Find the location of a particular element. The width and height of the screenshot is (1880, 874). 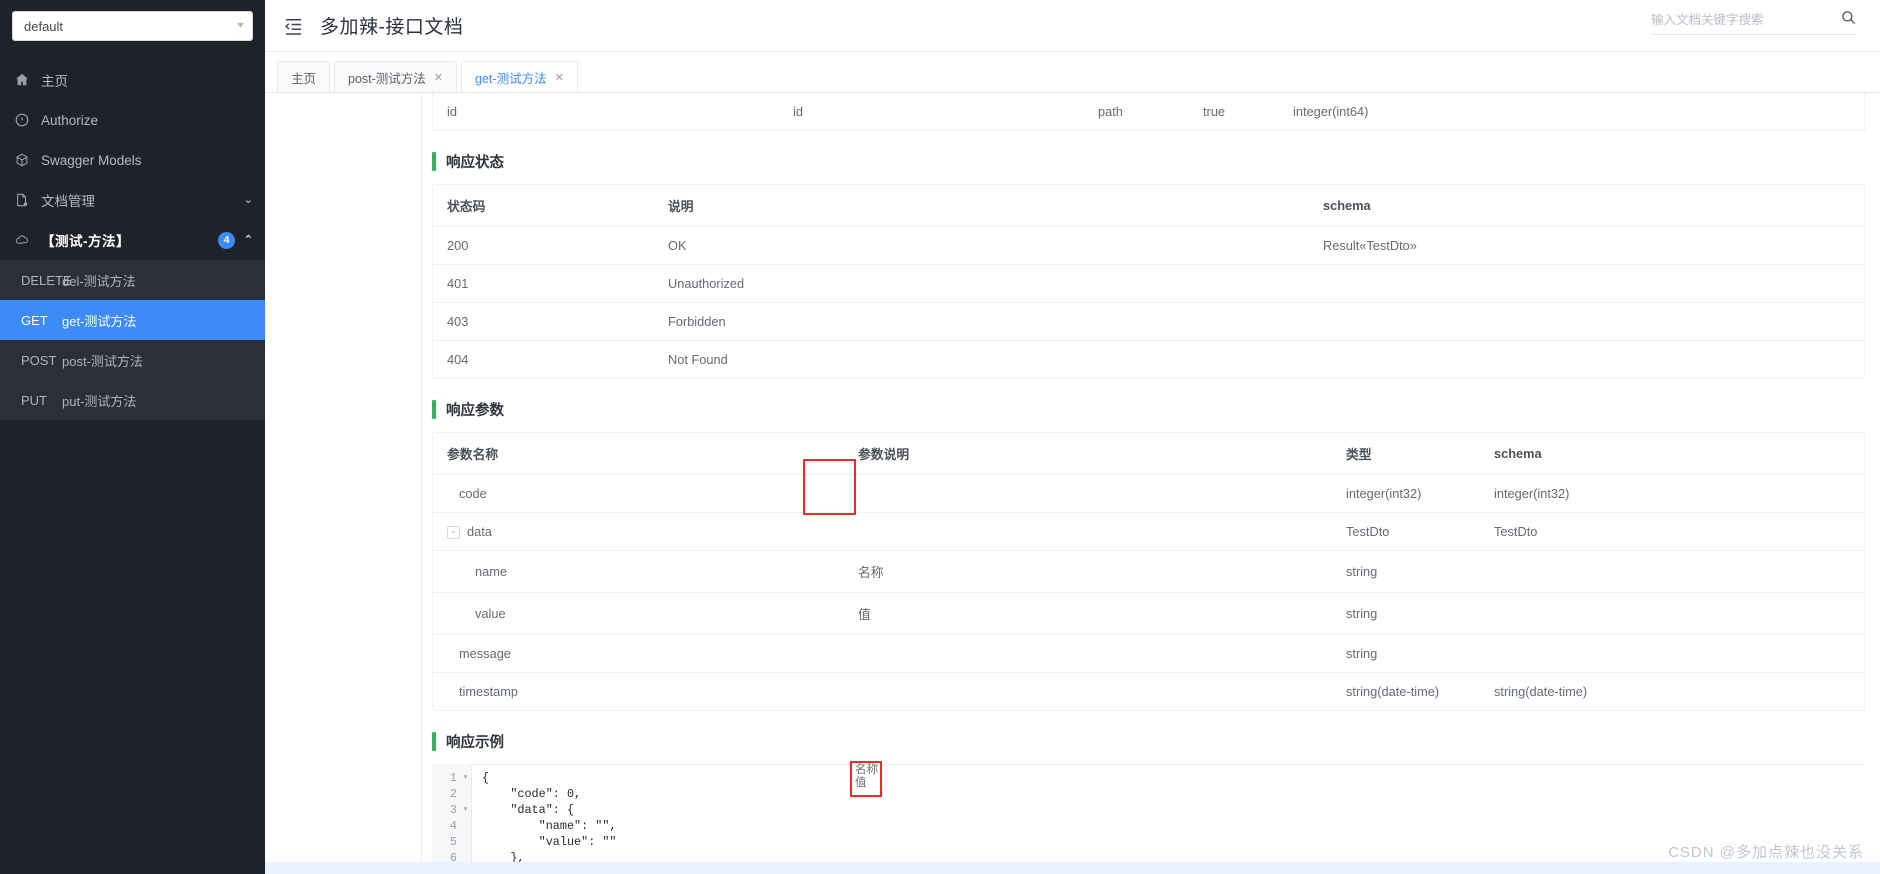

endpoint-method: DELETE is located at coordinates (46, 280).